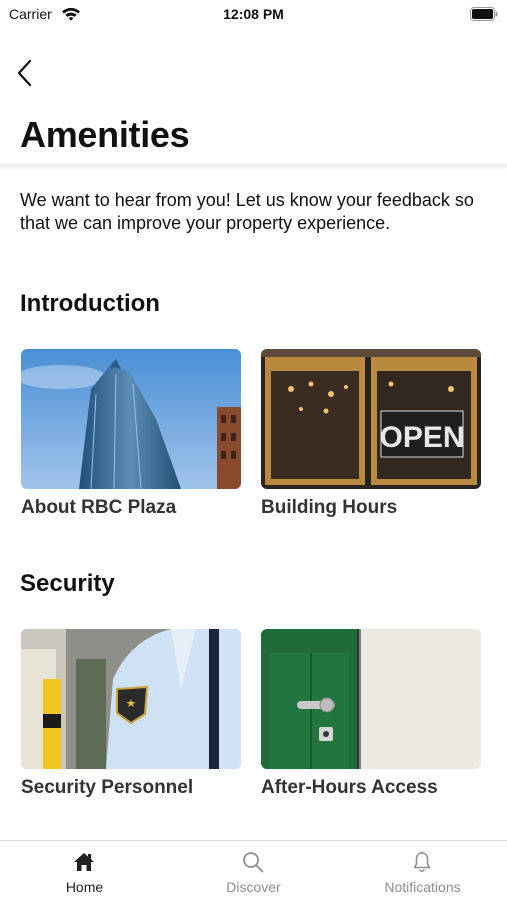  Describe the element at coordinates (107, 787) in the screenshot. I see `card-label: Security Personnel` at that location.